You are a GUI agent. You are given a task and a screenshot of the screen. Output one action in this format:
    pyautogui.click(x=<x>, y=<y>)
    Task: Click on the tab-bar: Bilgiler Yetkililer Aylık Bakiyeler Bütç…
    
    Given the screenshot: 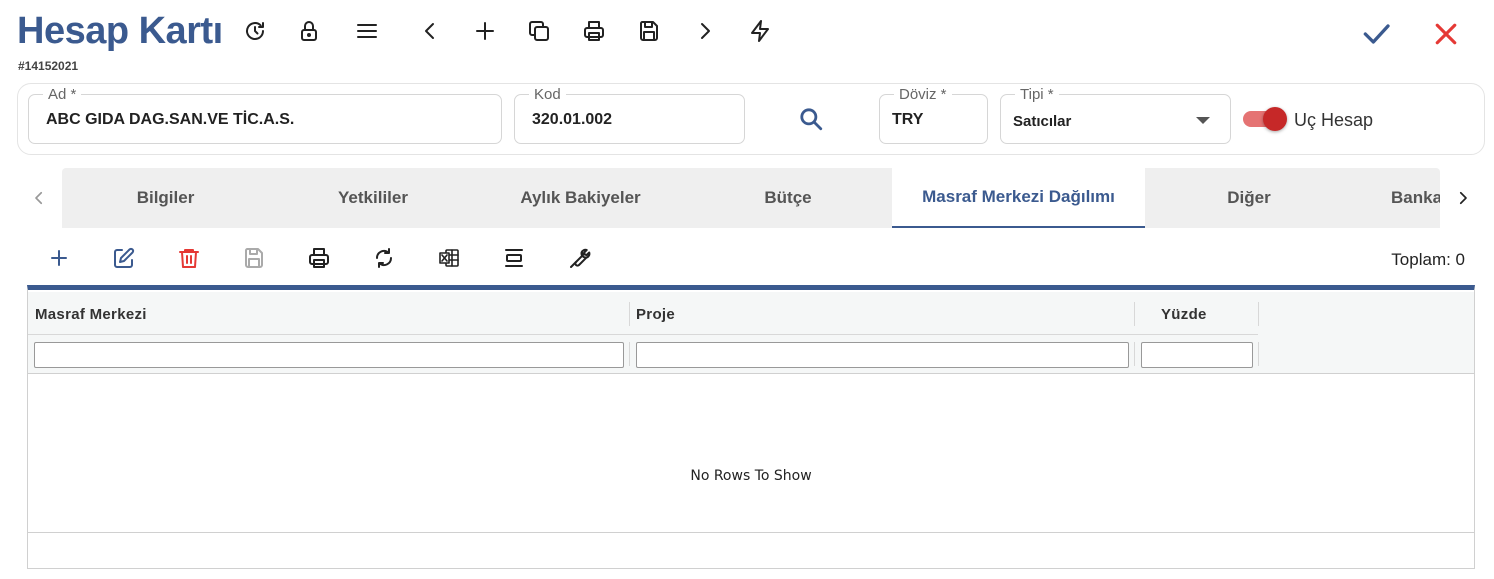 What is the action you would take?
    pyautogui.click(x=751, y=198)
    